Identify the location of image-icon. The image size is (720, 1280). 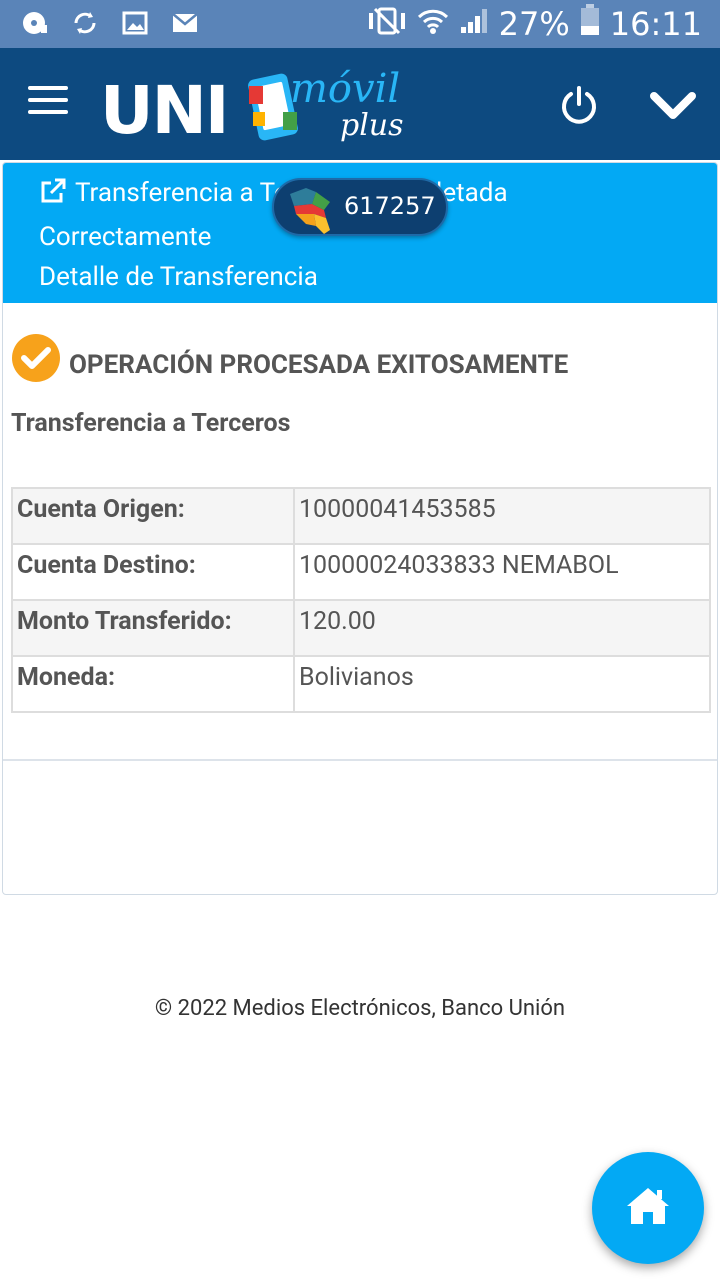
(135, 23).